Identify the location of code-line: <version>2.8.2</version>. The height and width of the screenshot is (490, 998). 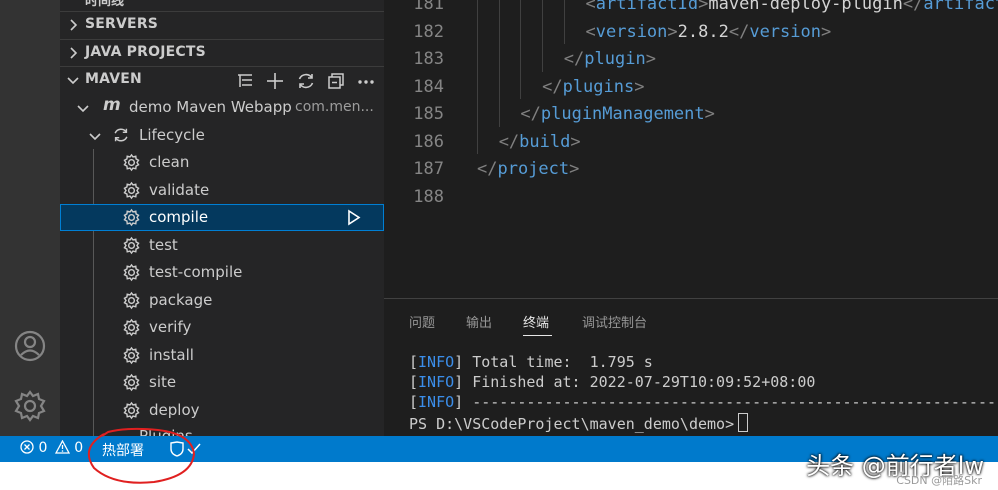
(709, 32).